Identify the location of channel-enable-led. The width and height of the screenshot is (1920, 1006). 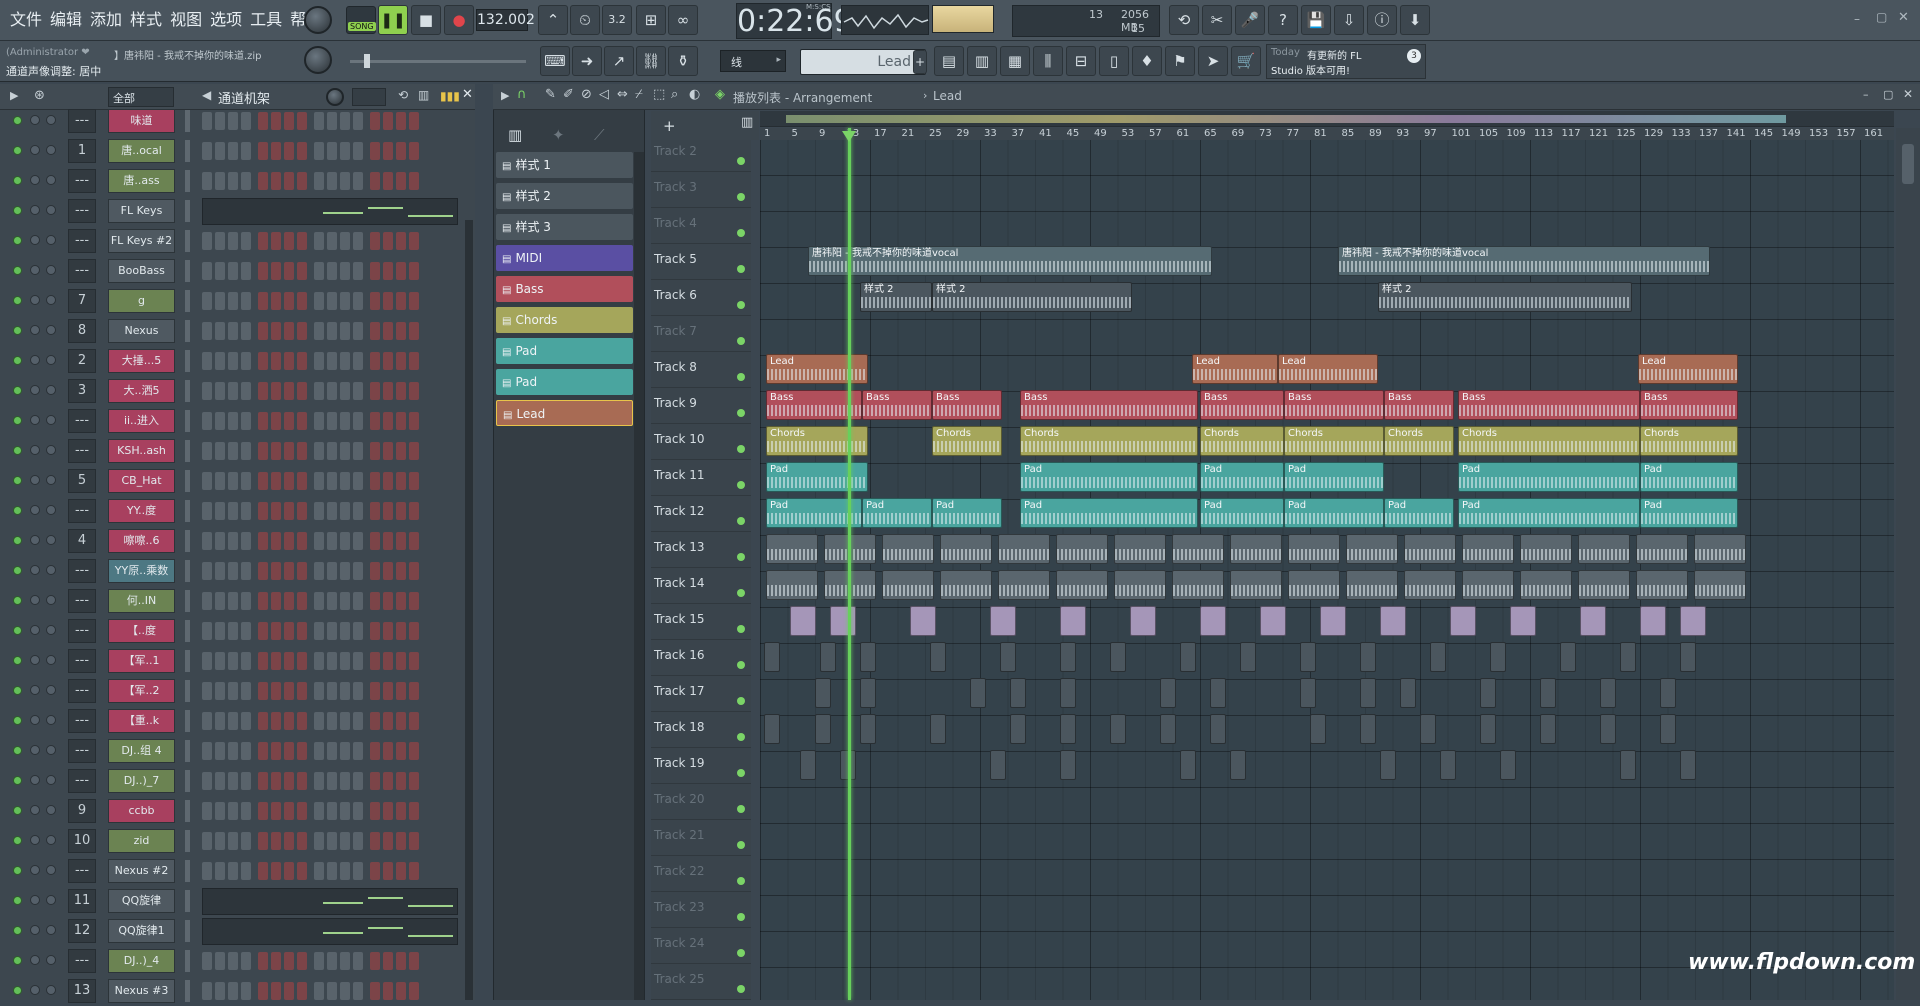
(17, 120).